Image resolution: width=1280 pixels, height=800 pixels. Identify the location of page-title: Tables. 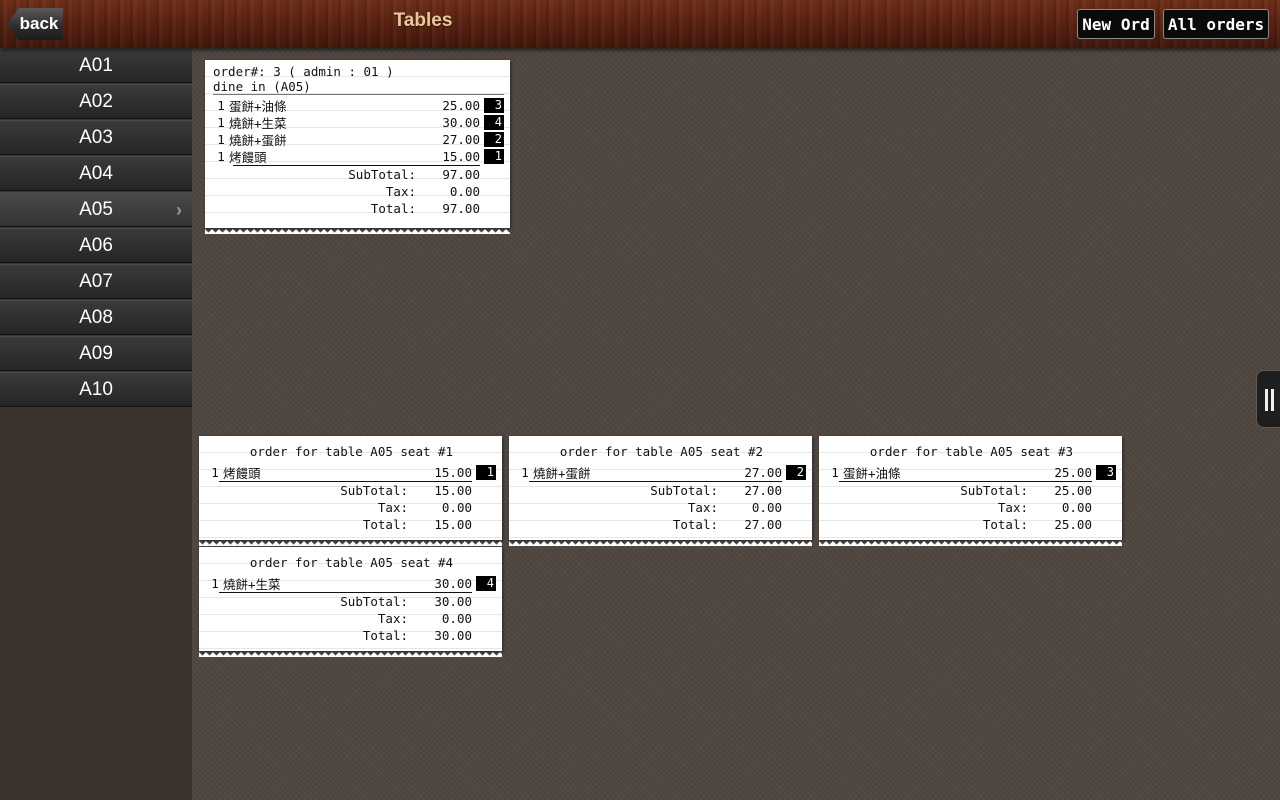
(423, 20).